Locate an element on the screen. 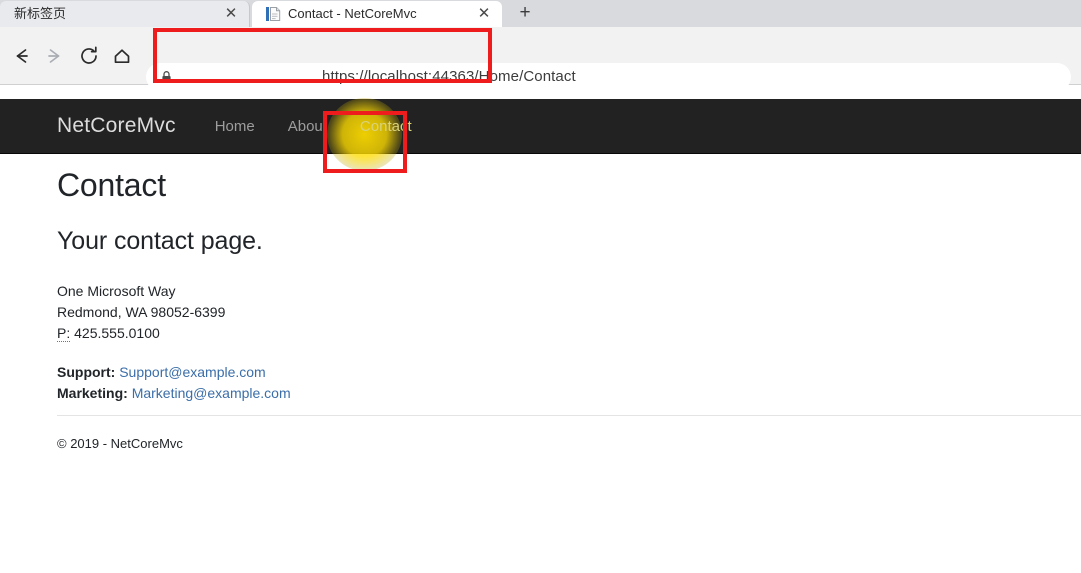  support-label: Support: is located at coordinates (86, 371).